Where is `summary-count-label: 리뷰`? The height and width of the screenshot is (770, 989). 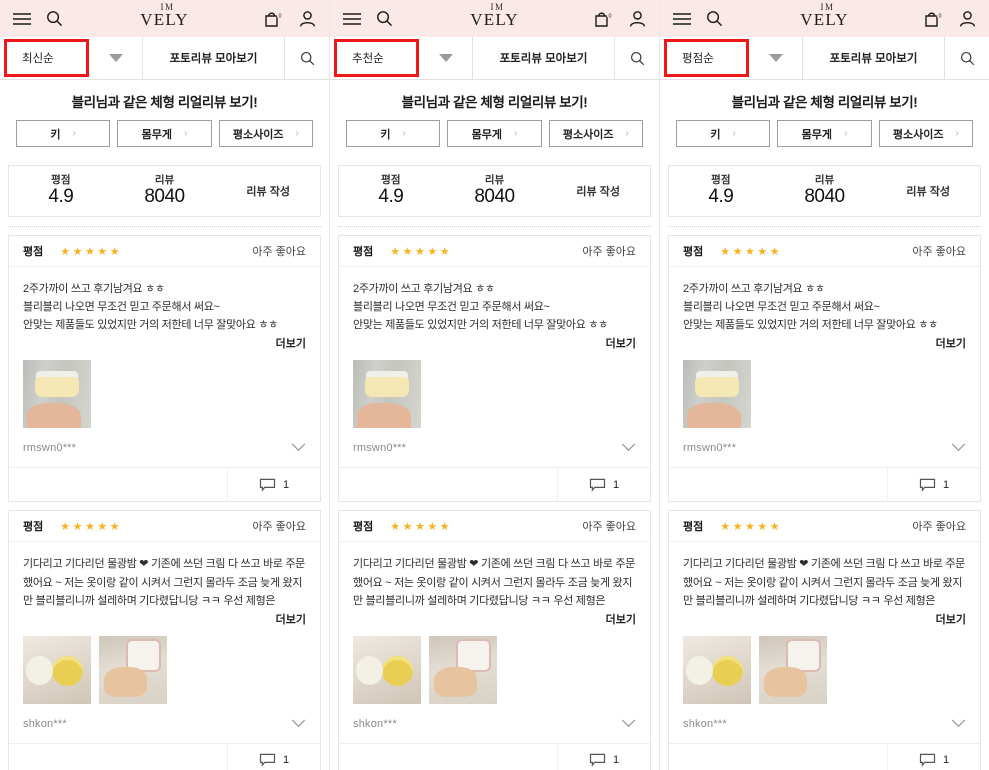
summary-count-label: 리뷰 is located at coordinates (164, 180).